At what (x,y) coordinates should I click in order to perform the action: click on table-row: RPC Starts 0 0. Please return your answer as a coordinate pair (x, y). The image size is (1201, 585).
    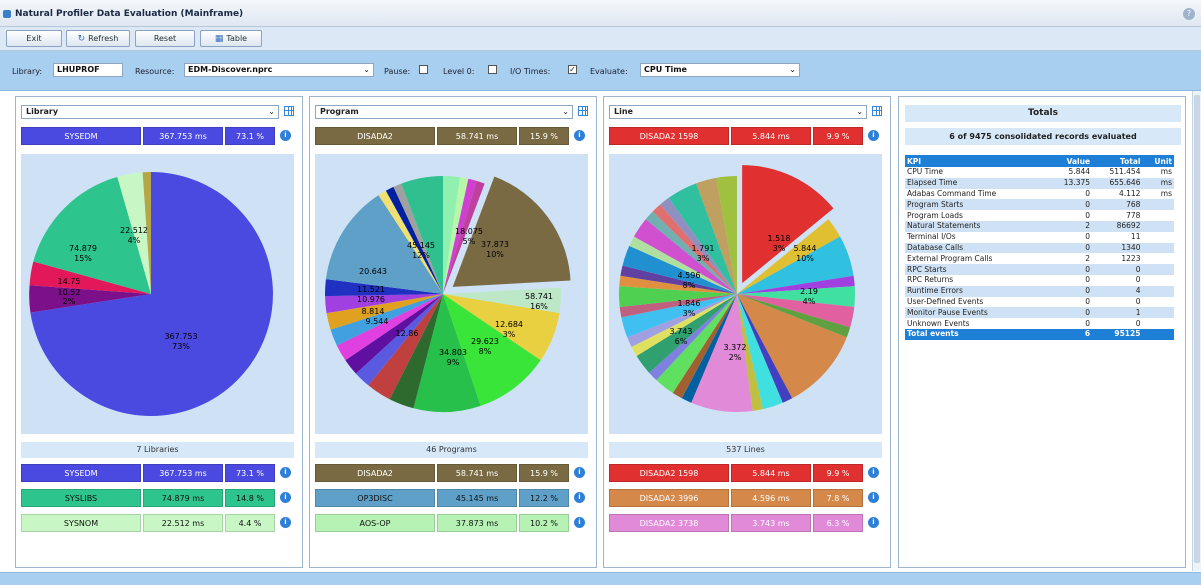
    Looking at the image, I should click on (1039, 269).